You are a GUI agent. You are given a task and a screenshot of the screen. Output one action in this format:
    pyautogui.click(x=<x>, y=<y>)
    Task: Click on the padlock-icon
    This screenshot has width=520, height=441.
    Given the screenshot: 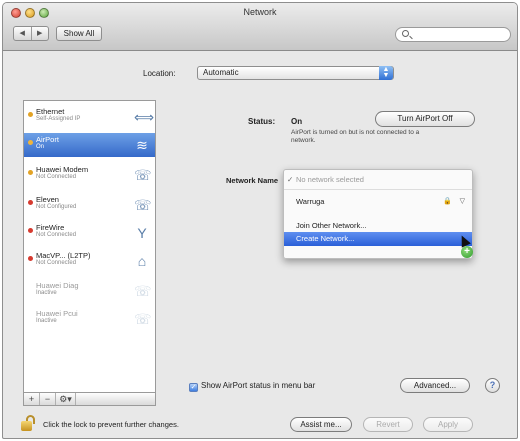 What is the action you would take?
    pyautogui.click(x=28, y=423)
    